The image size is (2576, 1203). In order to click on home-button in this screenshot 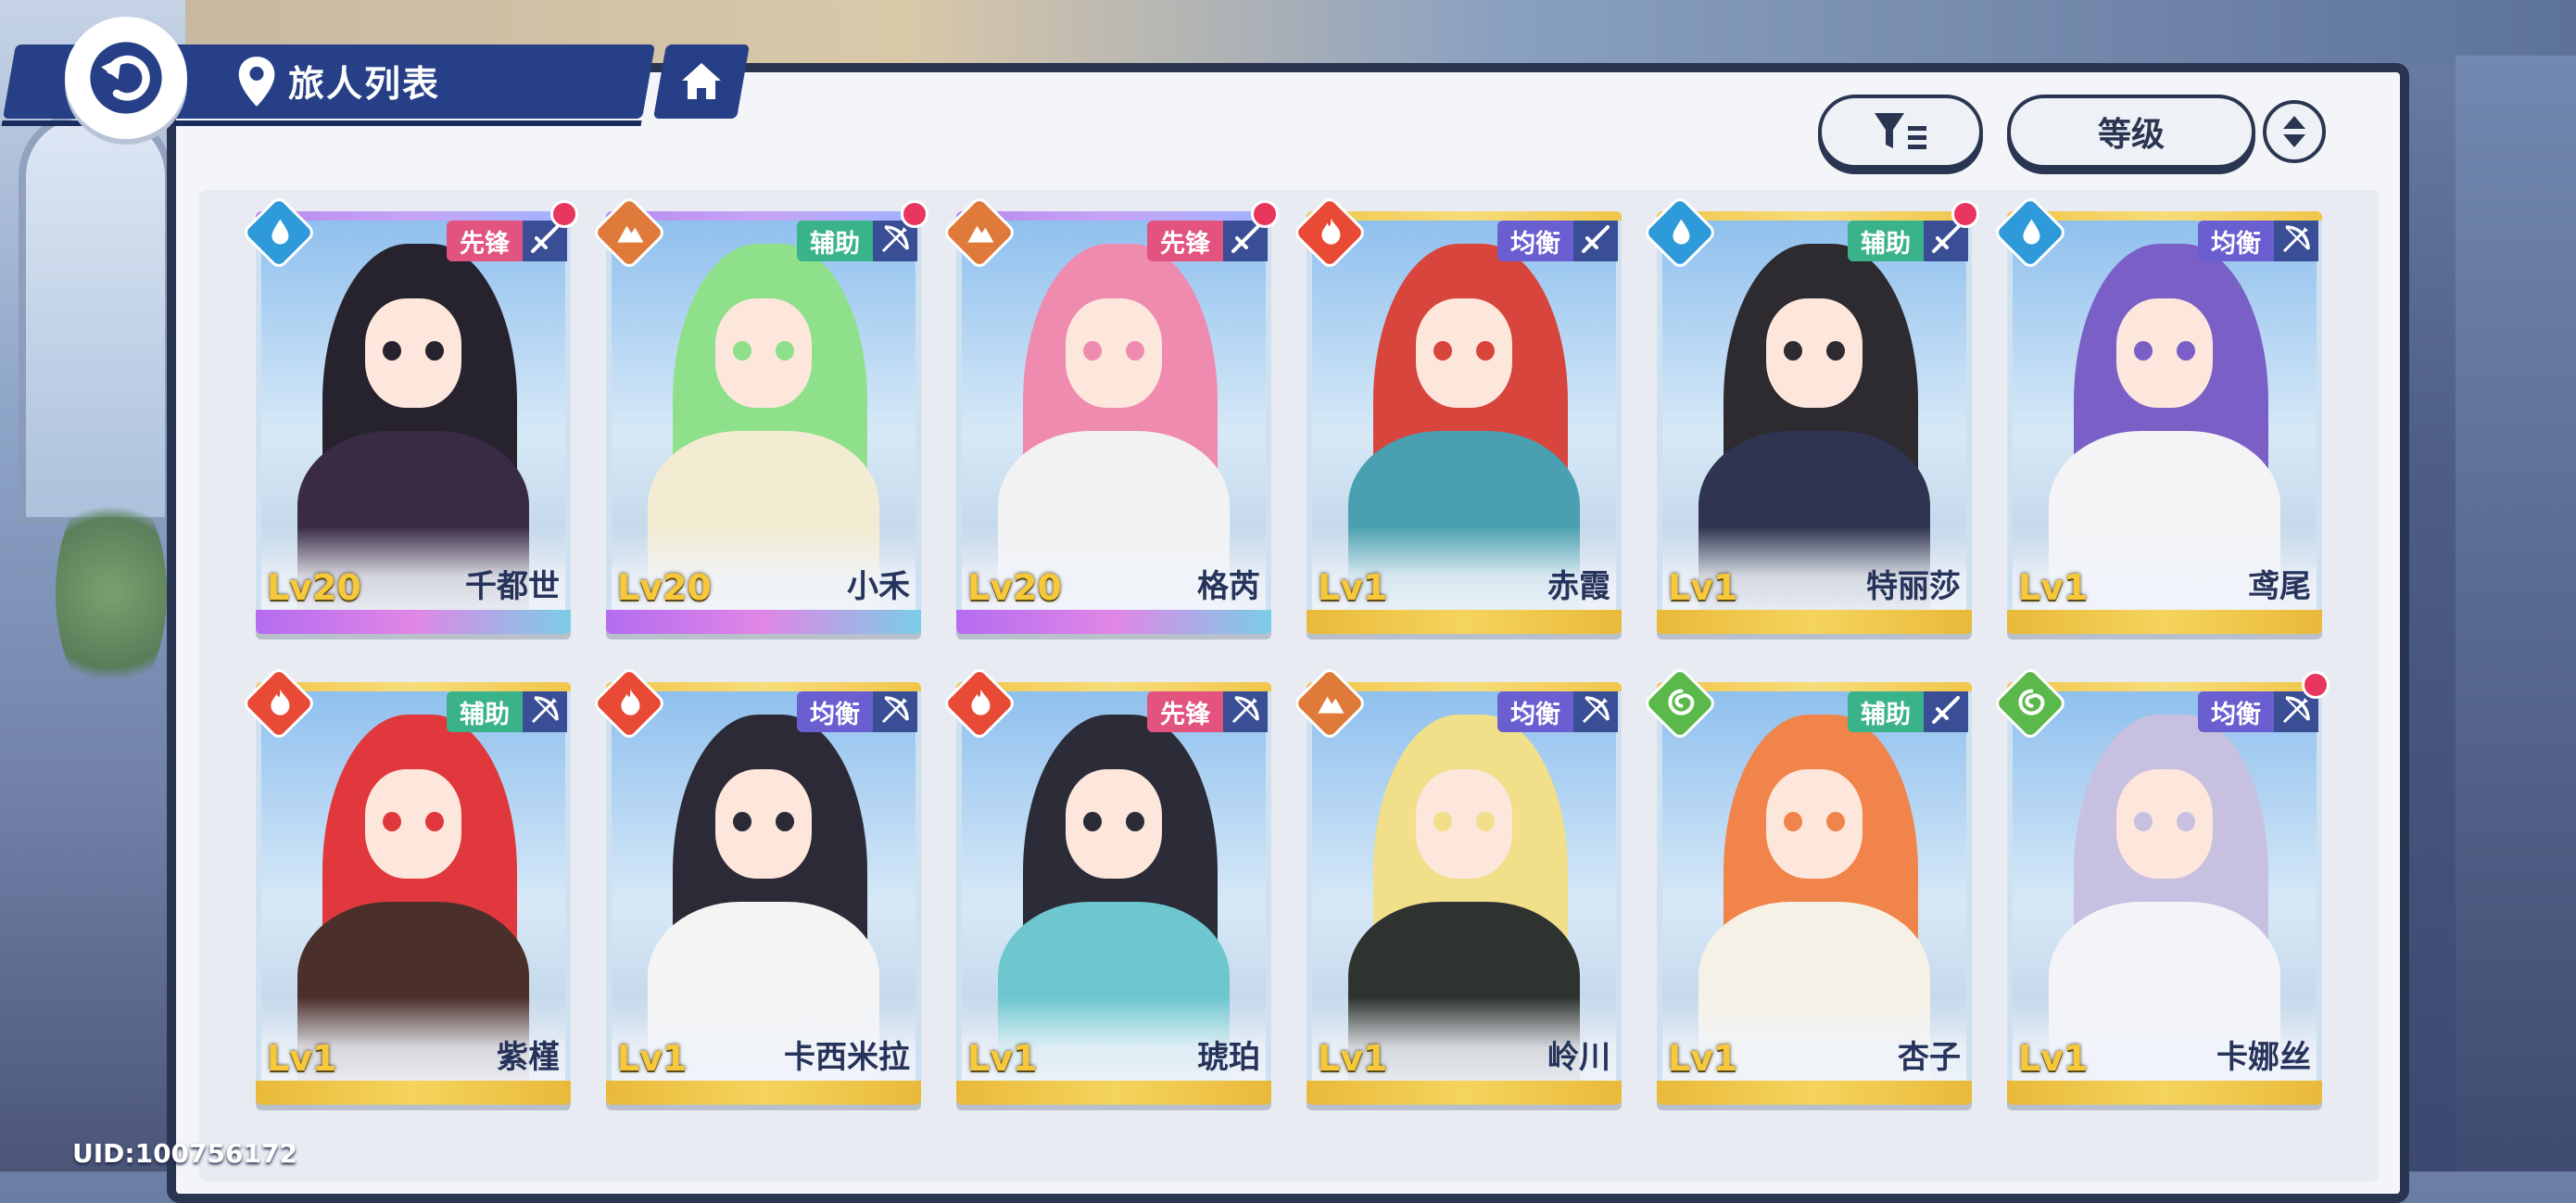, I will do `click(701, 81)`.